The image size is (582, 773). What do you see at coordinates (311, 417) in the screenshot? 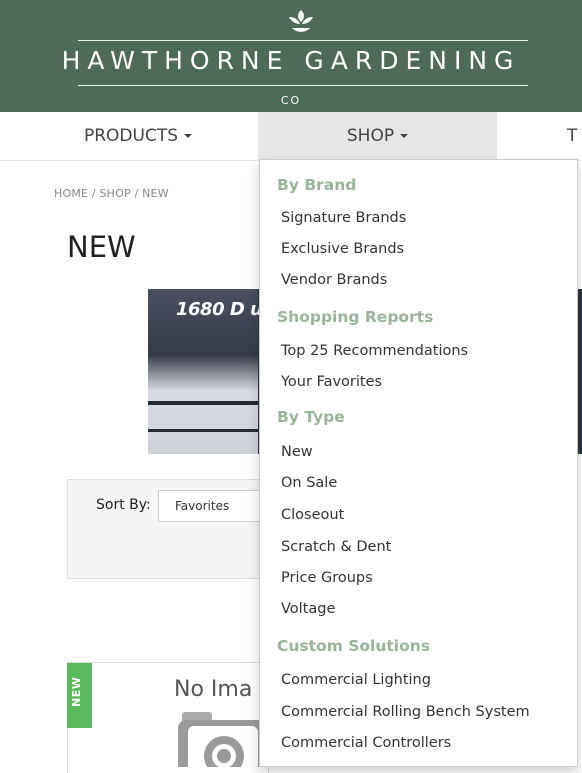
I see `menu-header-by-type: By Type` at bounding box center [311, 417].